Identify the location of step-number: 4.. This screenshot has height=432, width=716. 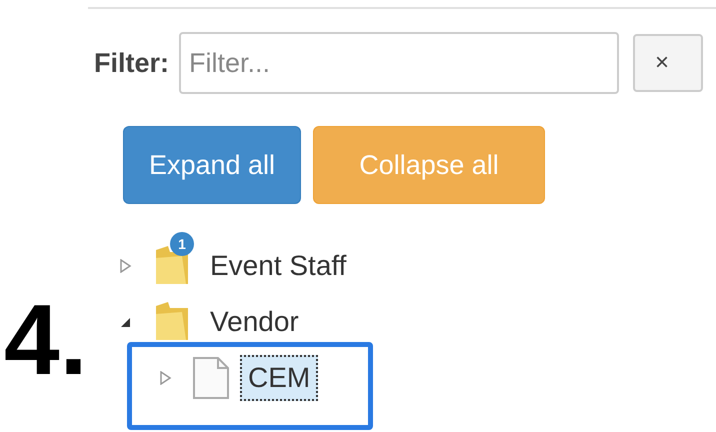
(46, 340).